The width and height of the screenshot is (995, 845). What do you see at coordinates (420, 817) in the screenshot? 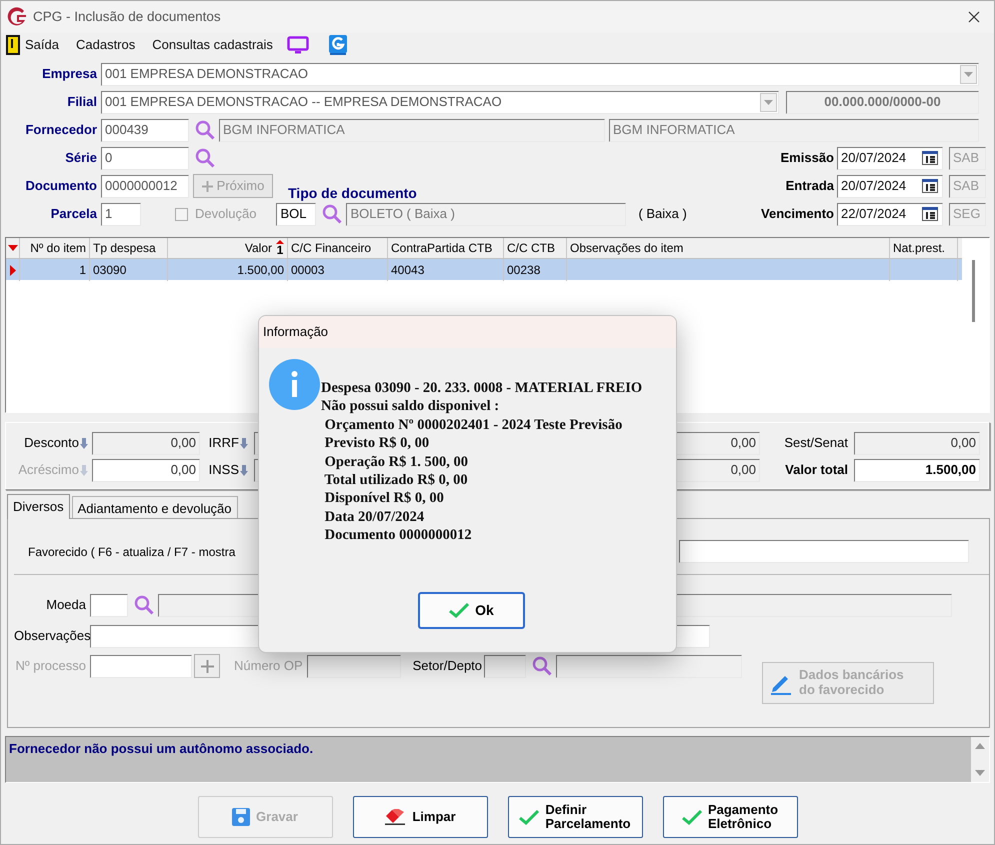
I see `action-button: Limpar` at bounding box center [420, 817].